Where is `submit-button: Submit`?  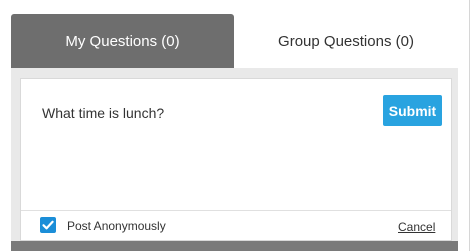 submit-button: Submit is located at coordinates (412, 110).